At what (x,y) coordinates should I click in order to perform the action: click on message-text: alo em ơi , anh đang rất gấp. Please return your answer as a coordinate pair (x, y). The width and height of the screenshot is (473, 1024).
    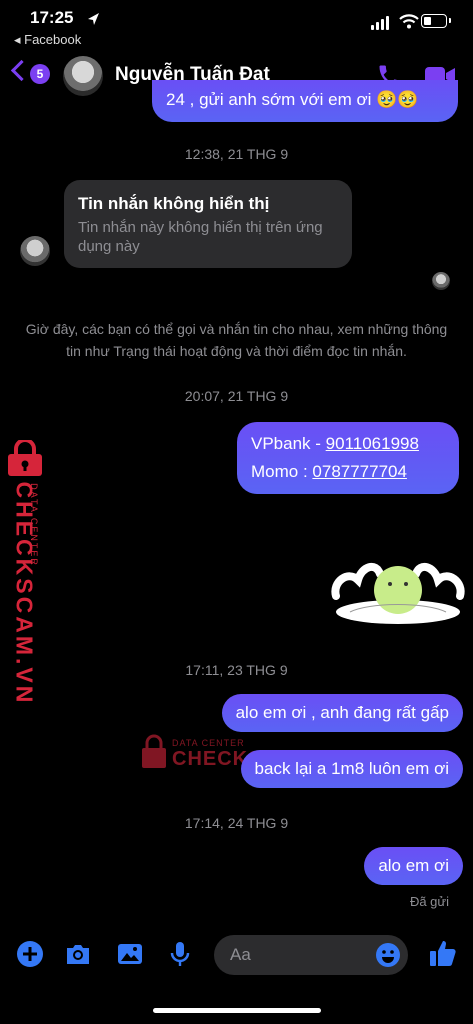
    Looking at the image, I should click on (342, 712).